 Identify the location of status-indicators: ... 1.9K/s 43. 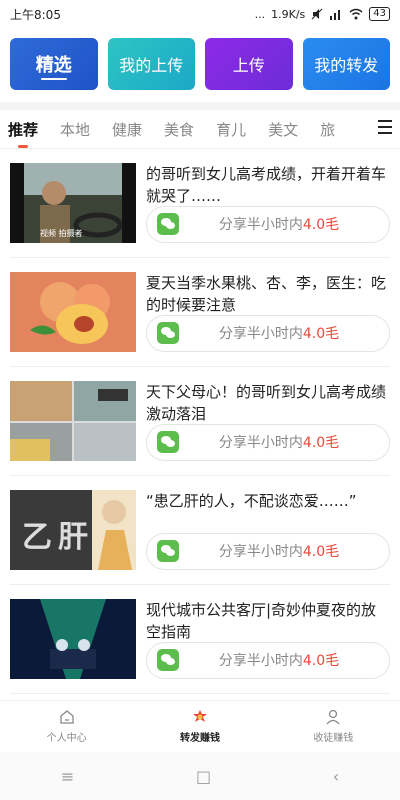
(322, 14).